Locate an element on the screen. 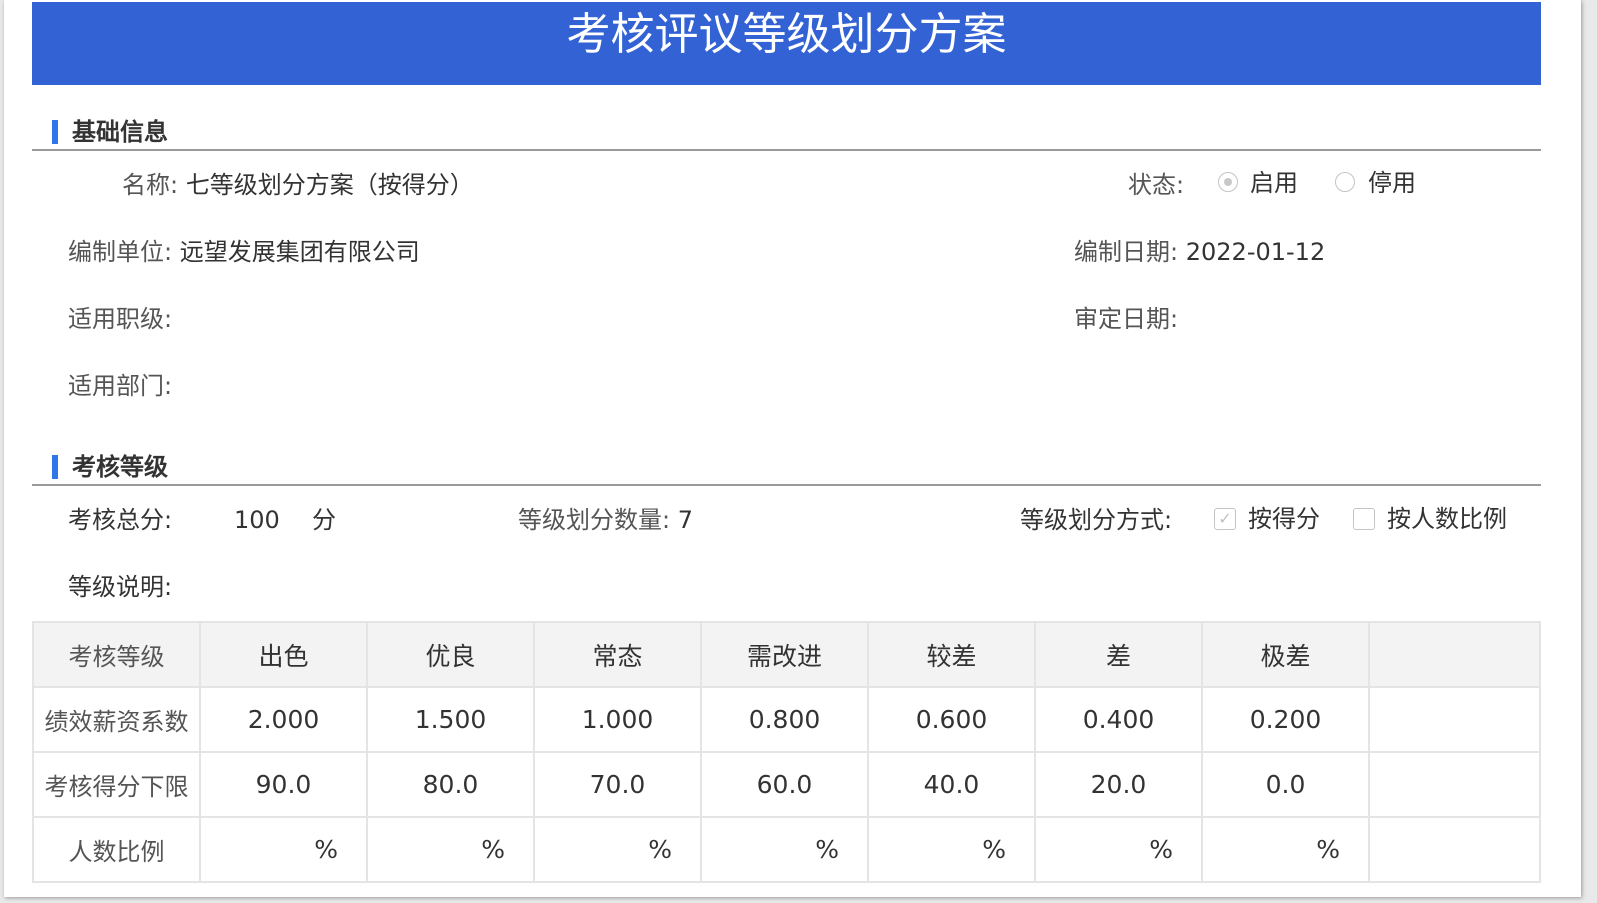 This screenshot has height=903, width=1597. score-label: 考核得分下限 is located at coordinates (116, 784).